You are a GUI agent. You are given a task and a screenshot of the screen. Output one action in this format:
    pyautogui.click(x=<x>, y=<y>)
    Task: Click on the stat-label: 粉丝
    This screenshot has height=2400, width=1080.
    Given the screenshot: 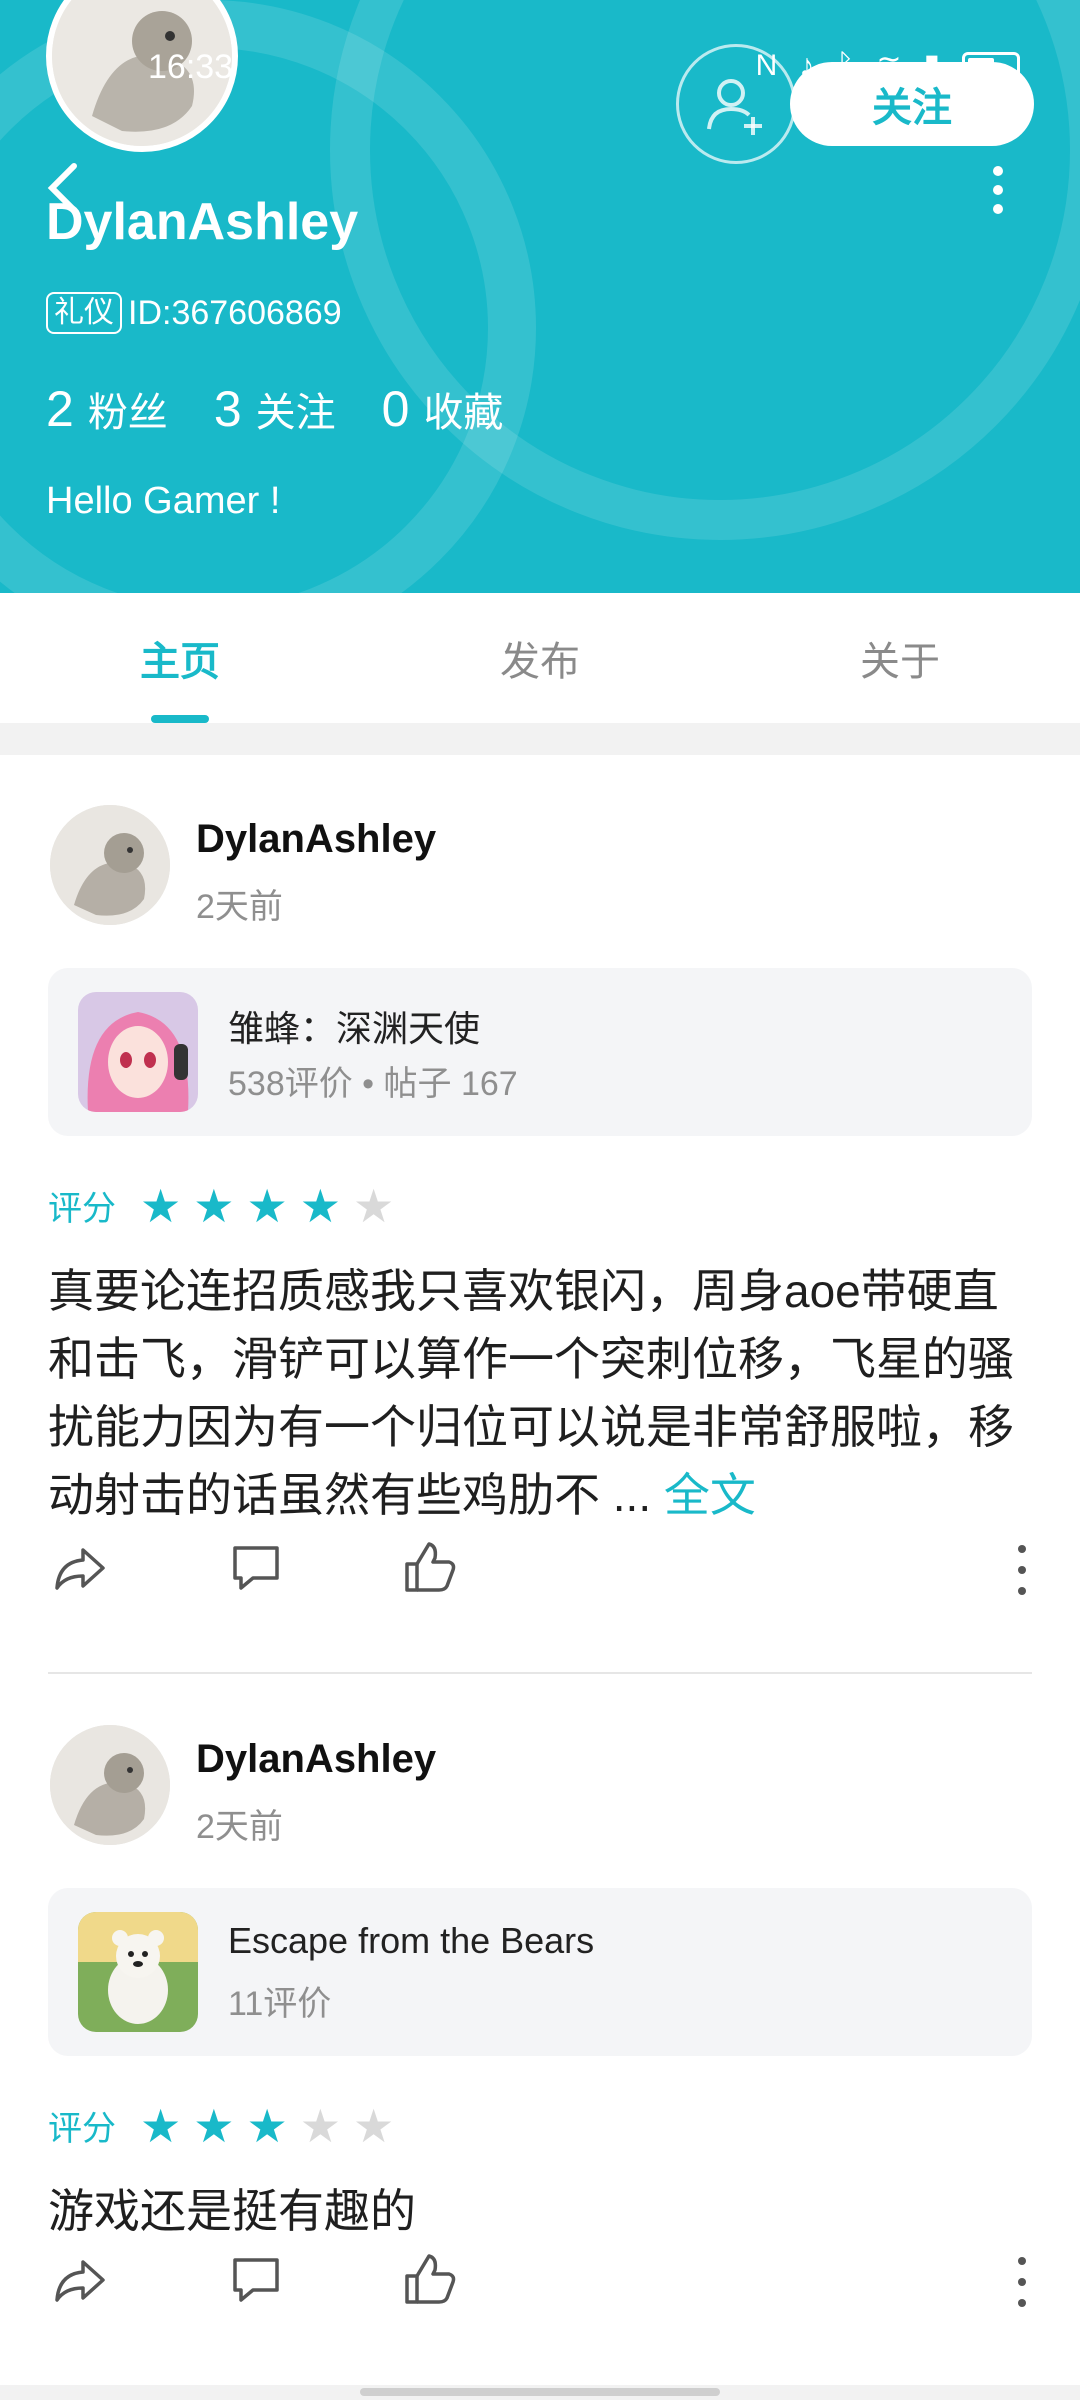 What is the action you would take?
    pyautogui.click(x=127, y=413)
    